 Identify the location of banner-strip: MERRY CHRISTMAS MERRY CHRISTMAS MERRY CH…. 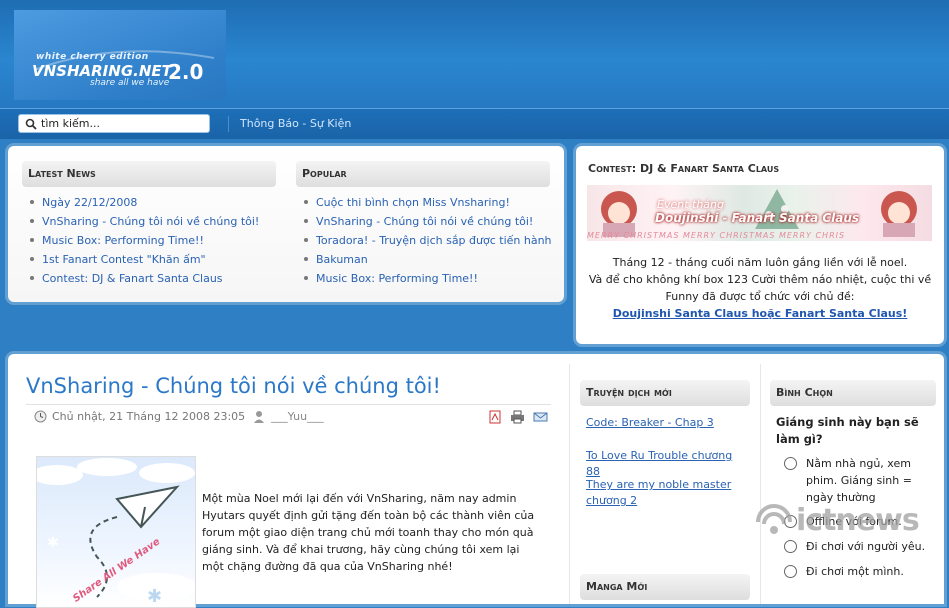
(716, 235).